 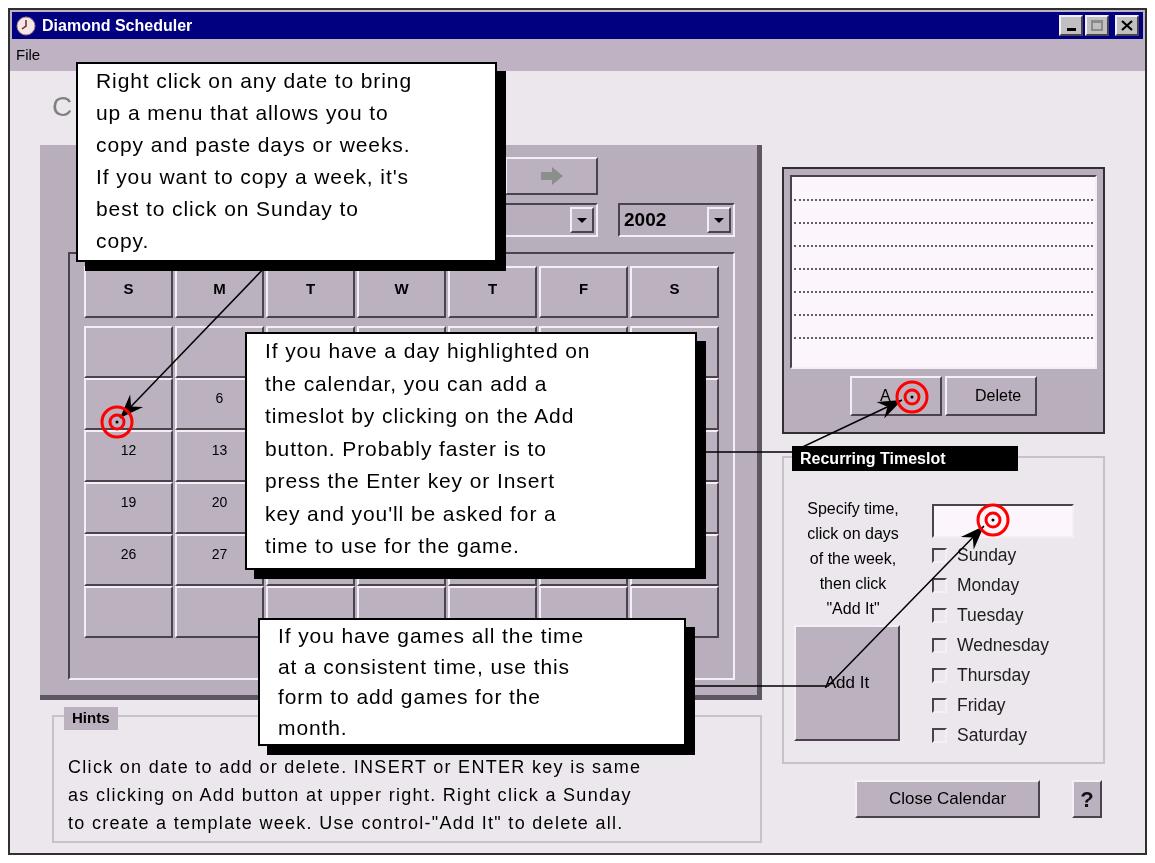 I want to click on minimize-button, so click(x=1071, y=25).